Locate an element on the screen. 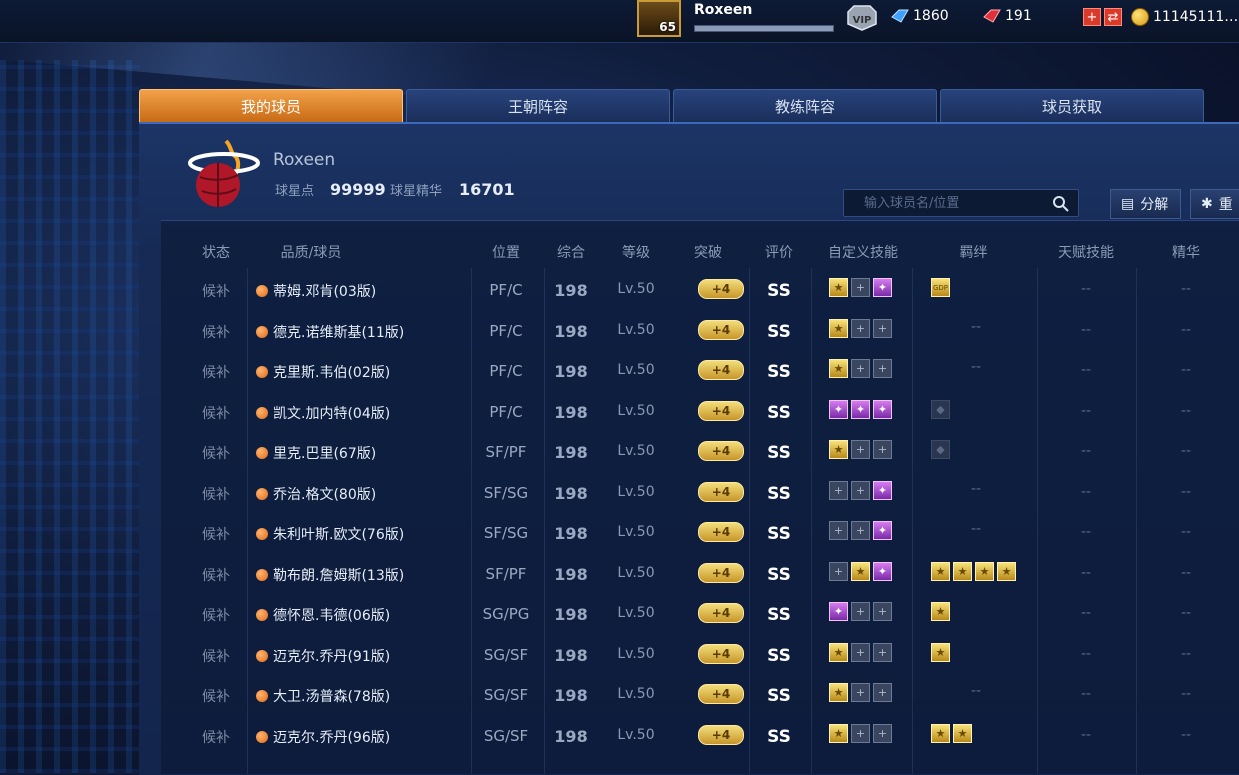 This screenshot has width=1239, height=775. heat-team-logo-icon is located at coordinates (224, 173).